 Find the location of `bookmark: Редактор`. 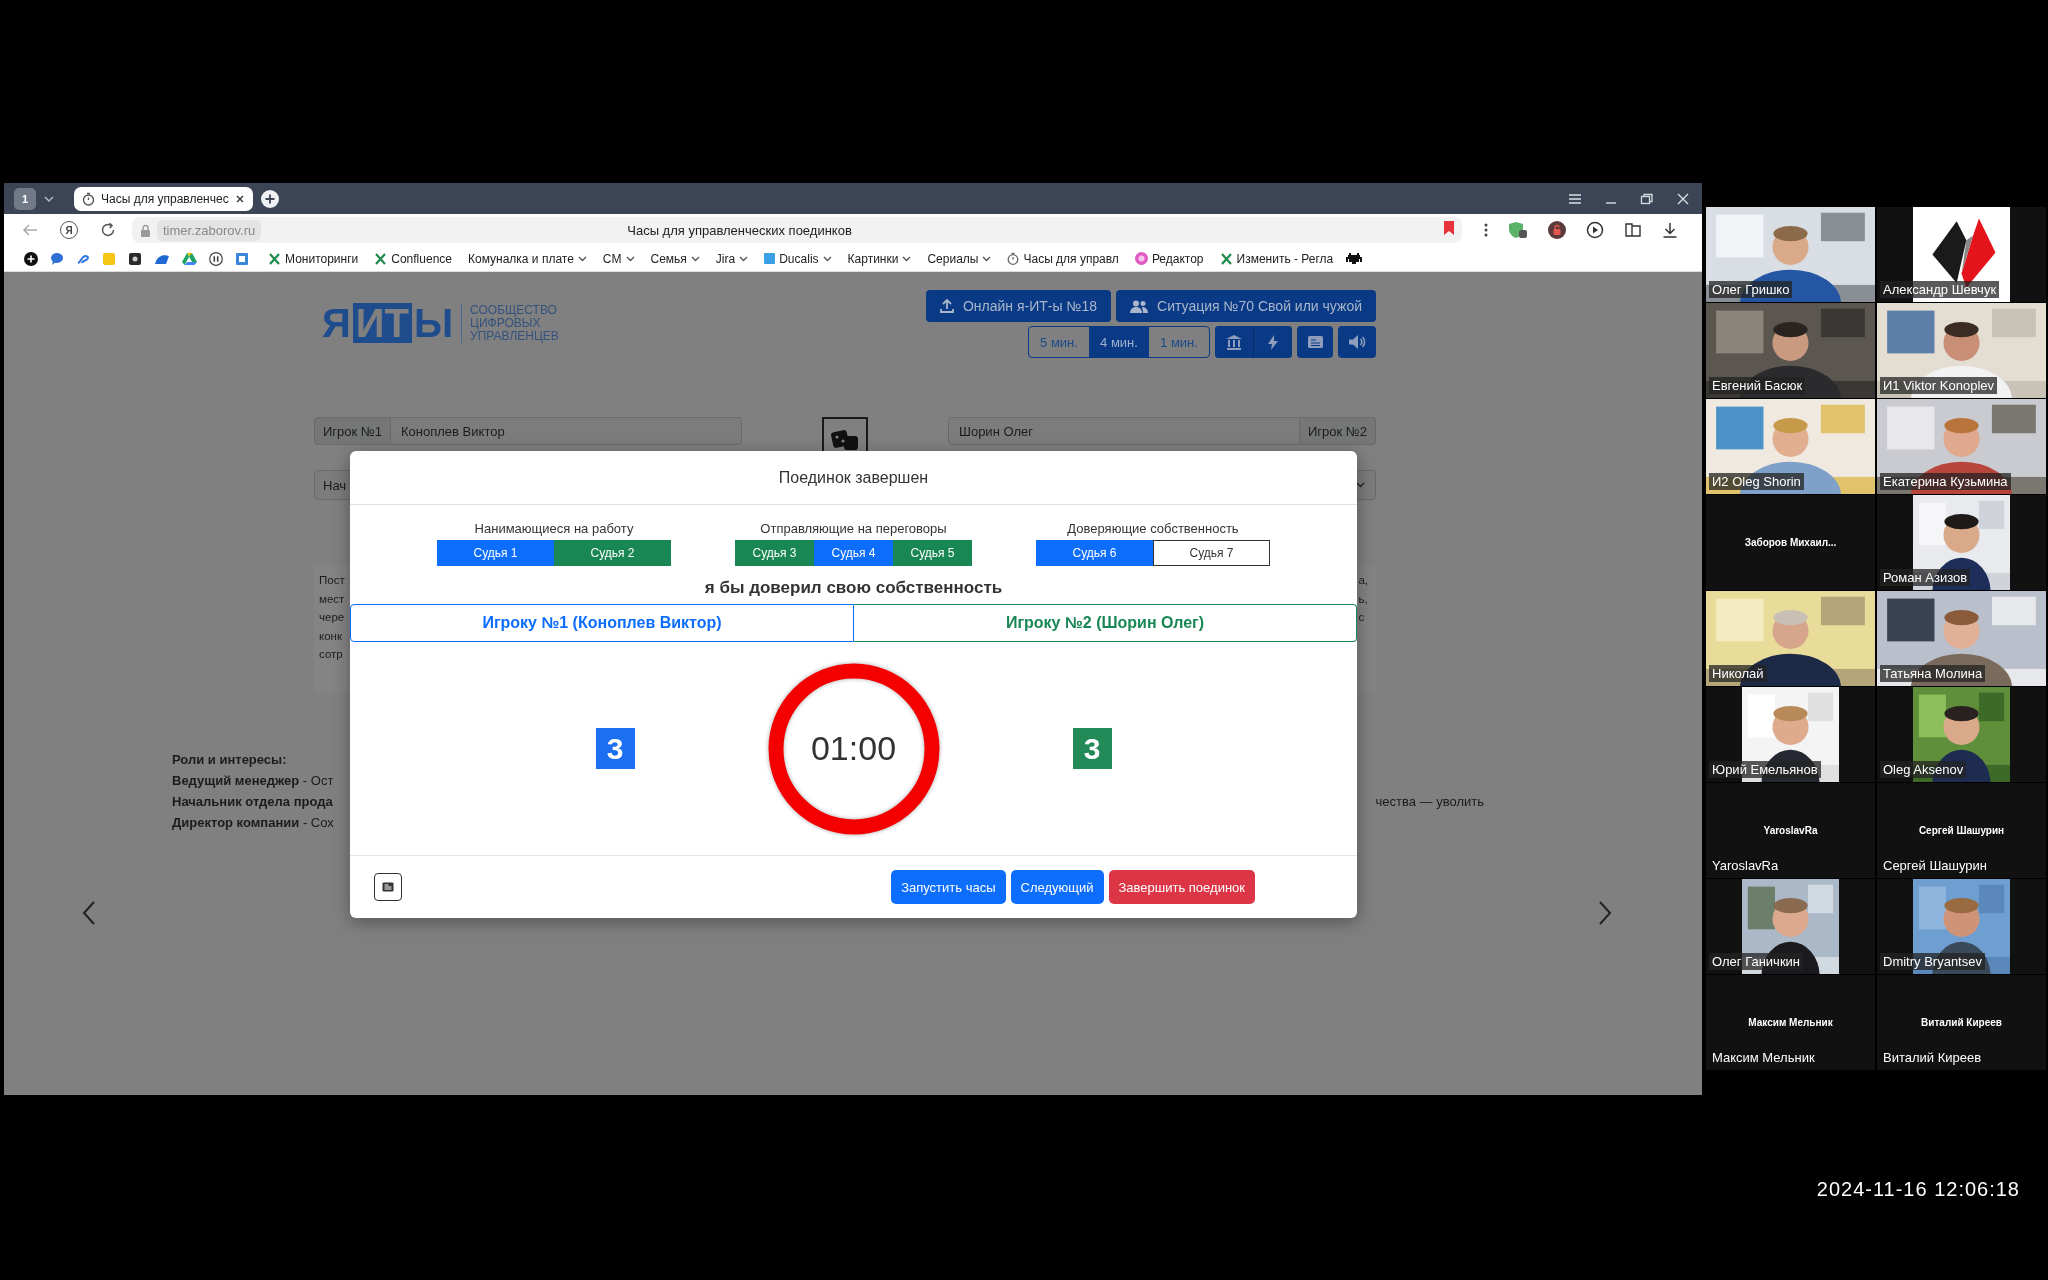

bookmark: Редактор is located at coordinates (1169, 258).